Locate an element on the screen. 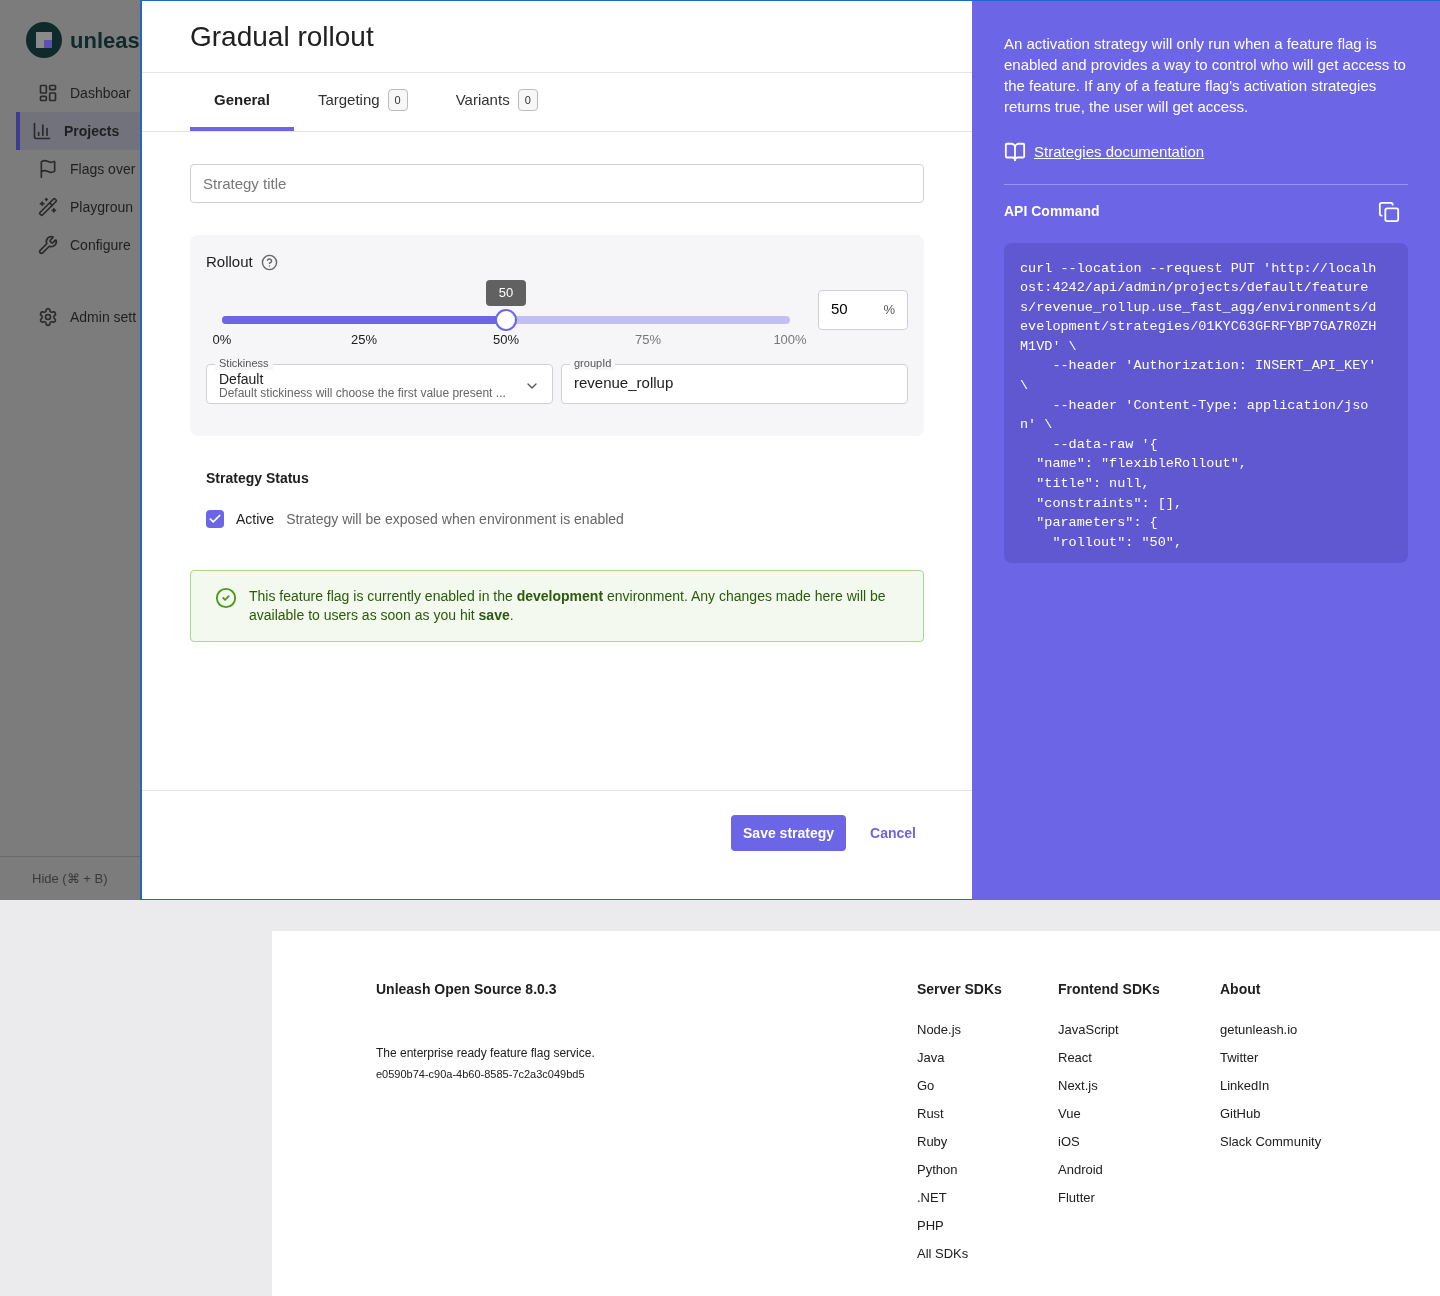 Image resolution: width=1440 pixels, height=1296 pixels. code-line: --data-raw '{ is located at coordinates (1105, 444).